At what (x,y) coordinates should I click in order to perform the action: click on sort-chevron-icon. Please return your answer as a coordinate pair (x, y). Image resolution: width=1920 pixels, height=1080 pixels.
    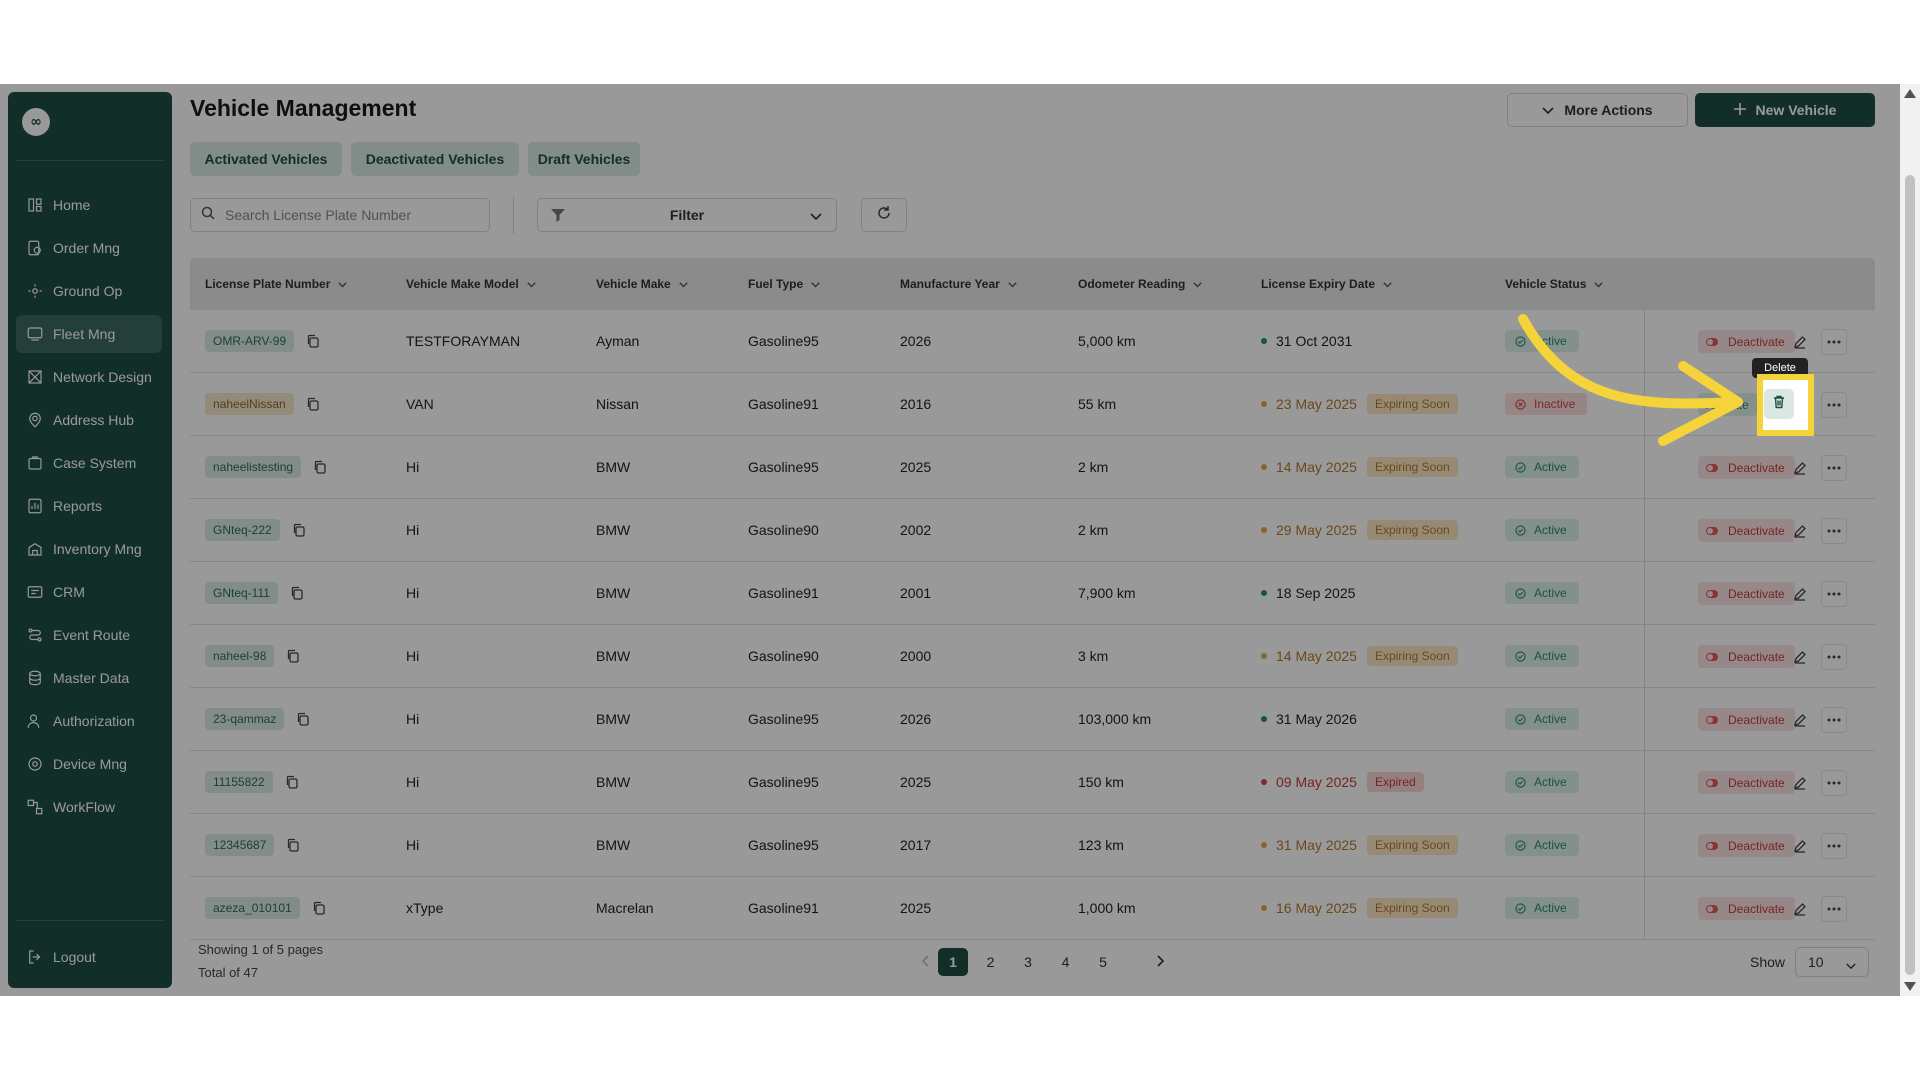
    Looking at the image, I should click on (683, 284).